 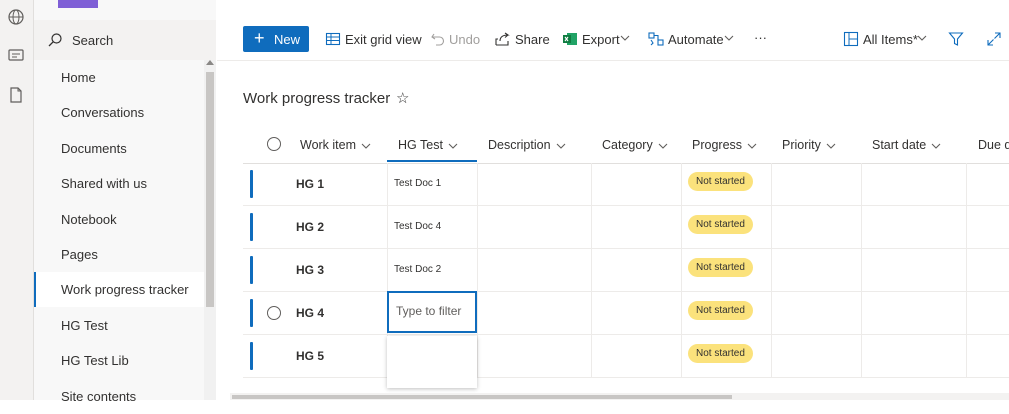 I want to click on expand-icon, so click(x=994, y=39).